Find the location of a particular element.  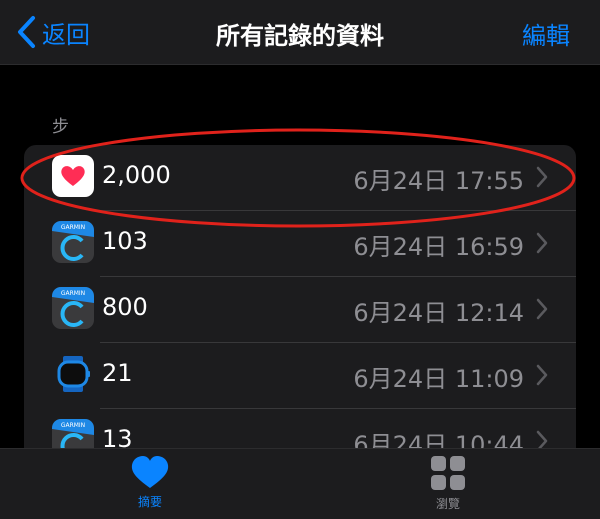

edit-button: 編輯 is located at coordinates (546, 33).